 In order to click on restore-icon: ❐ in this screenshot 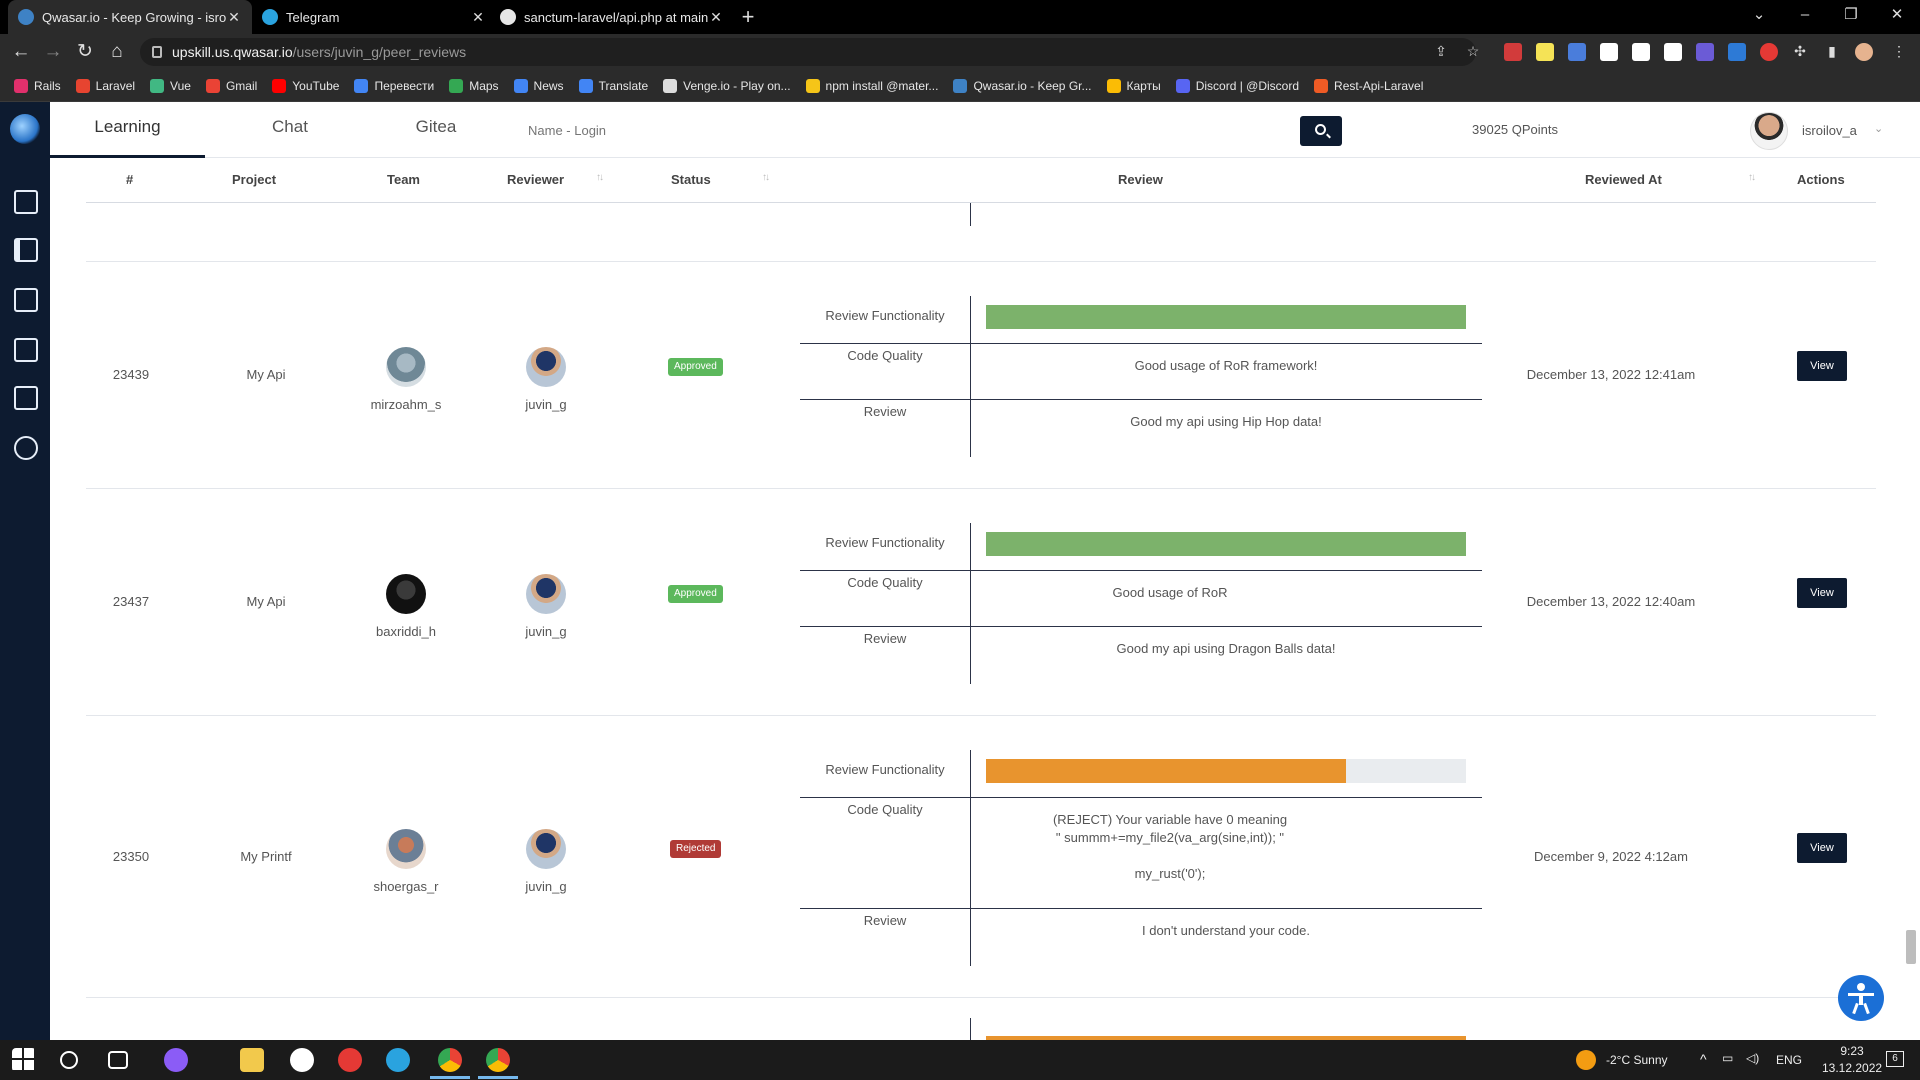, I will do `click(1851, 17)`.